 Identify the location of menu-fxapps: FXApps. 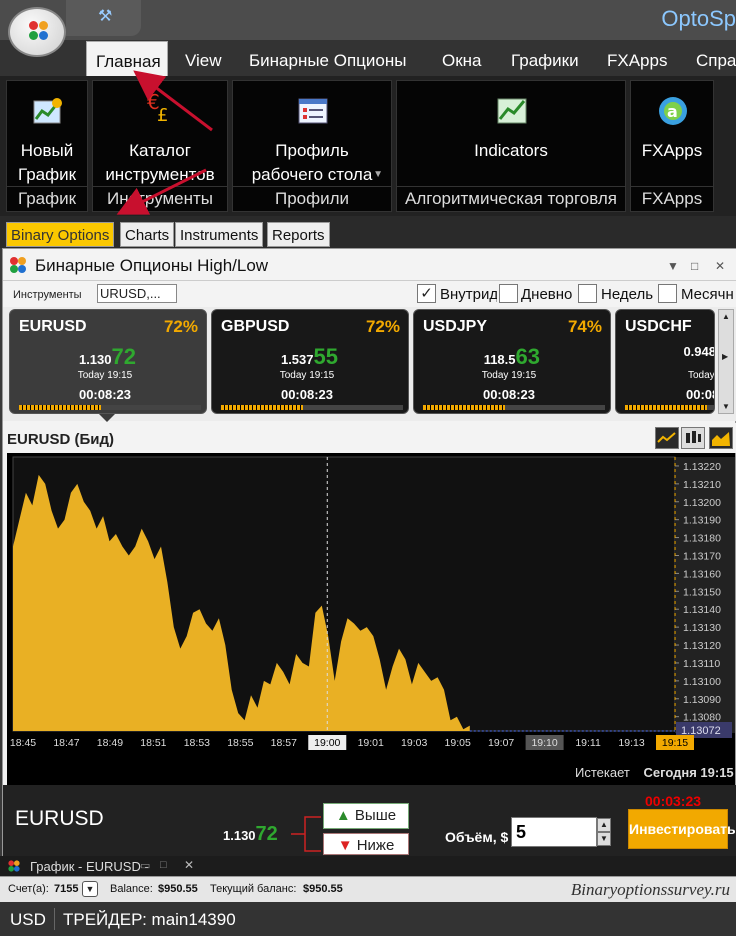
(637, 61).